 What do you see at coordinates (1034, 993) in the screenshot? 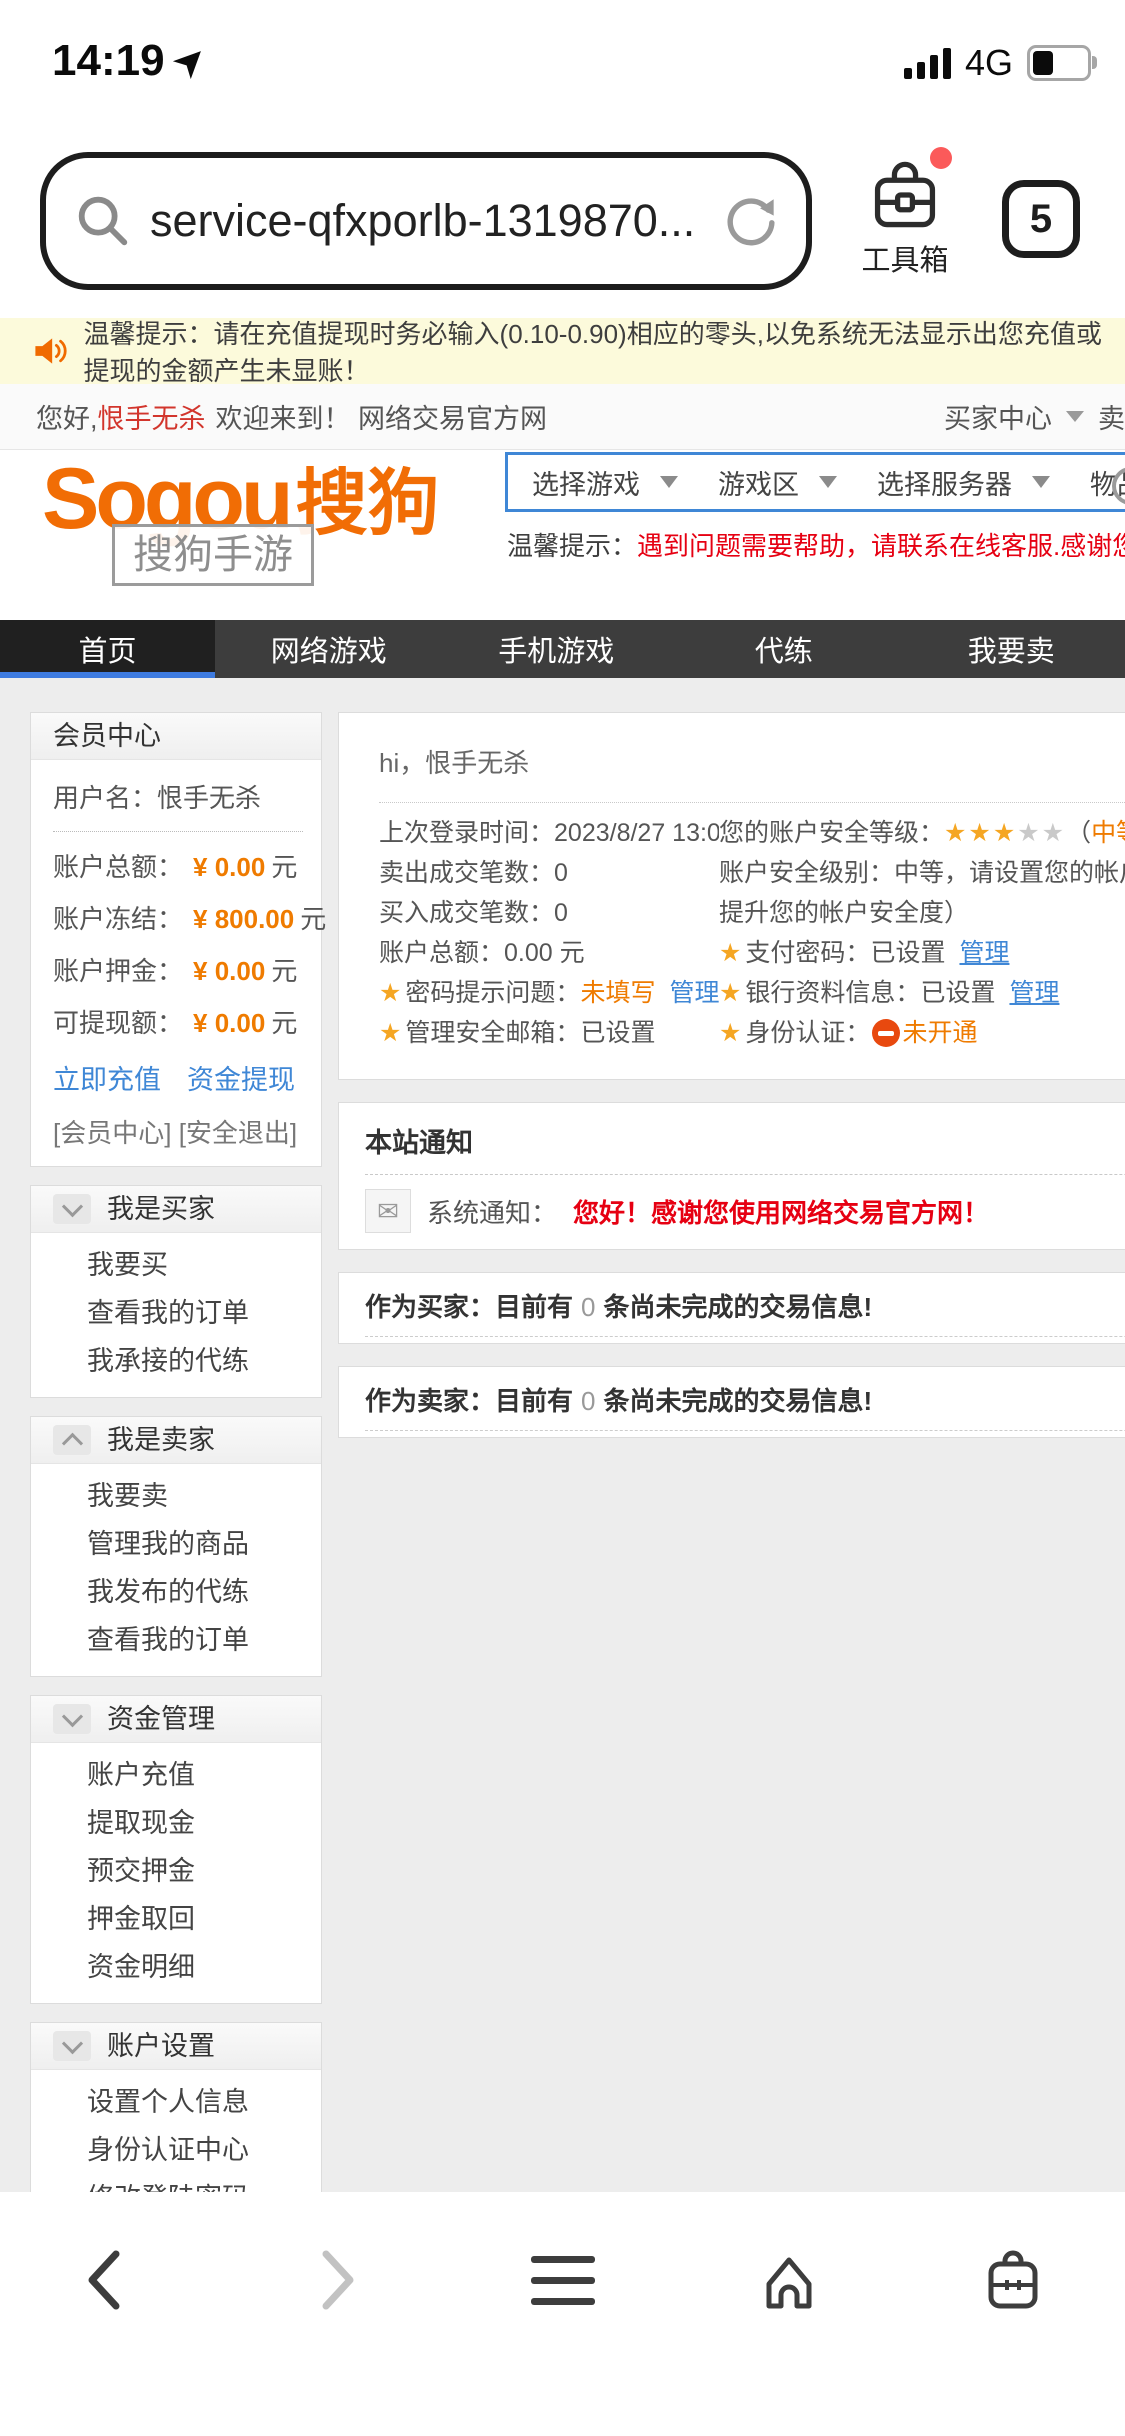
I see `manage-bank-info-link: 管理` at bounding box center [1034, 993].